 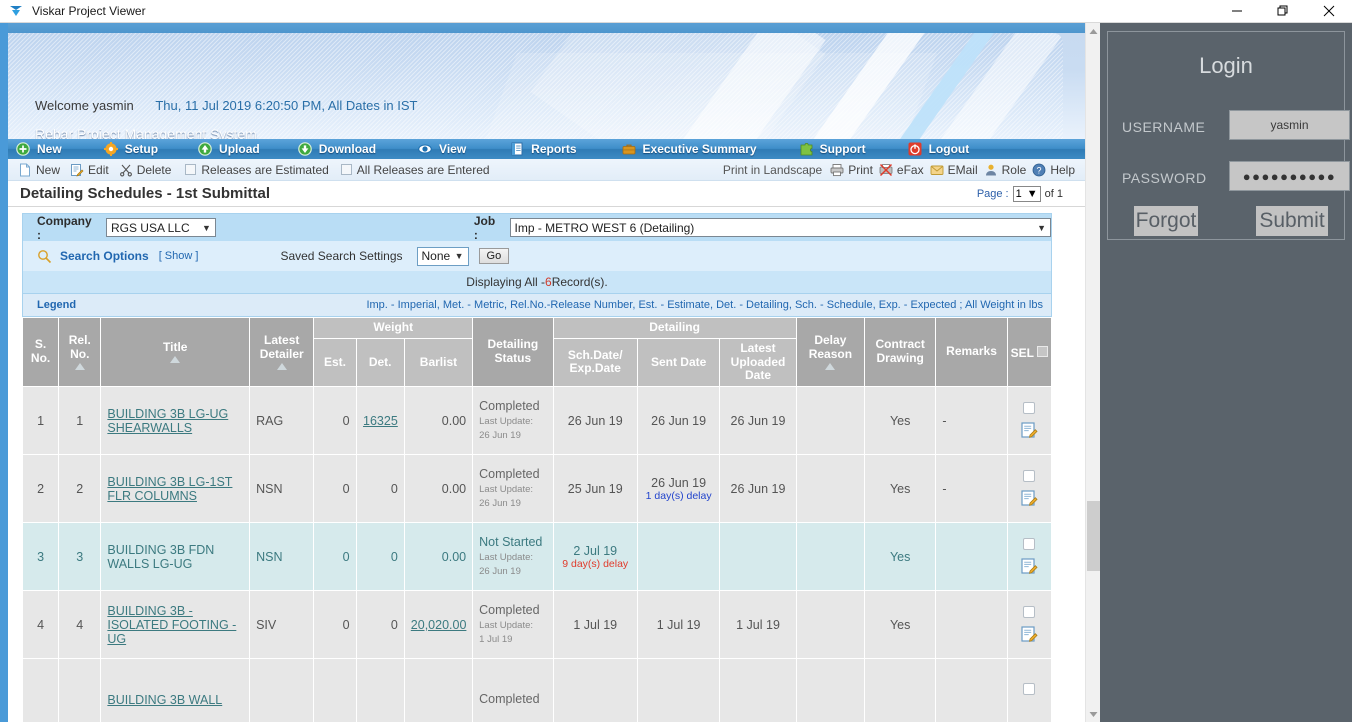 I want to click on cell-title: BUILDING 3B LG-UG SHEARWALLS, so click(x=175, y=421).